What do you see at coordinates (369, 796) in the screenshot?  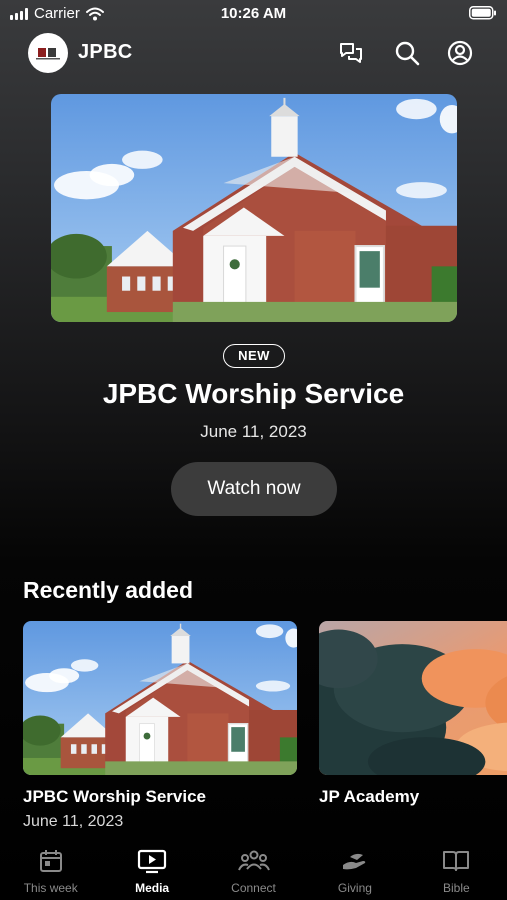 I see `media-card-title: JP Academy` at bounding box center [369, 796].